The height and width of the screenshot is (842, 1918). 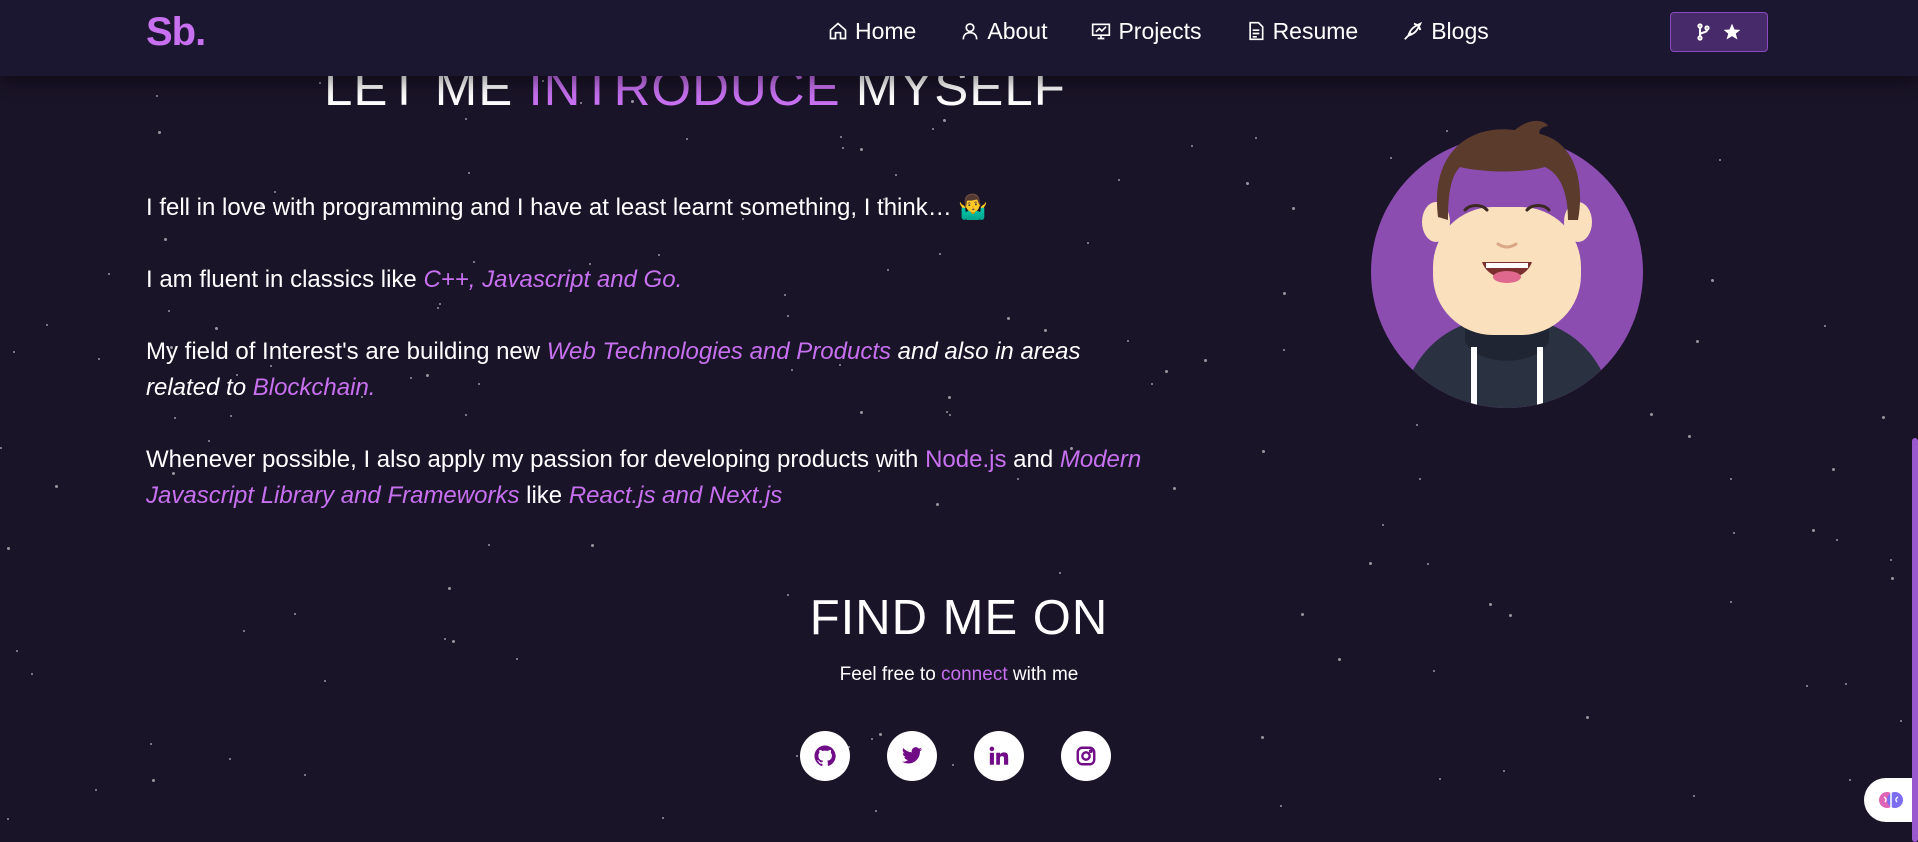 I want to click on nav-item-resume: Resume, so click(x=1302, y=31).